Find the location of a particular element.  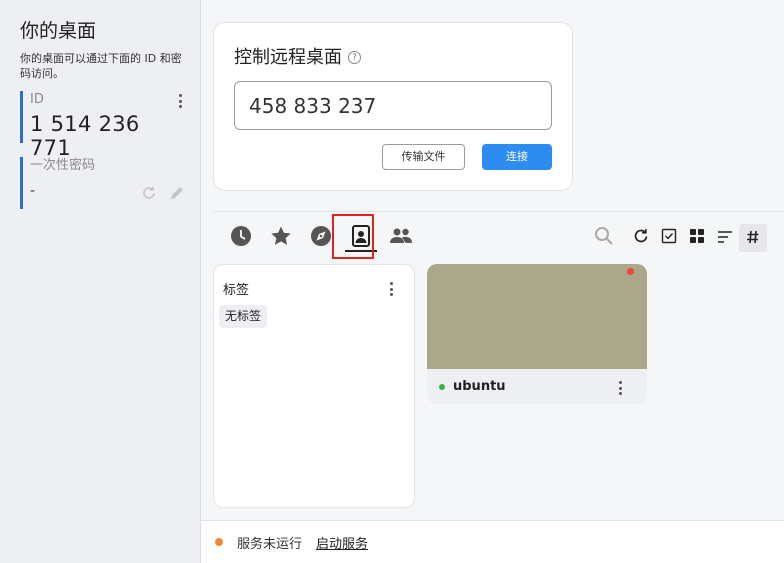

sort-button is located at coordinates (725, 238).